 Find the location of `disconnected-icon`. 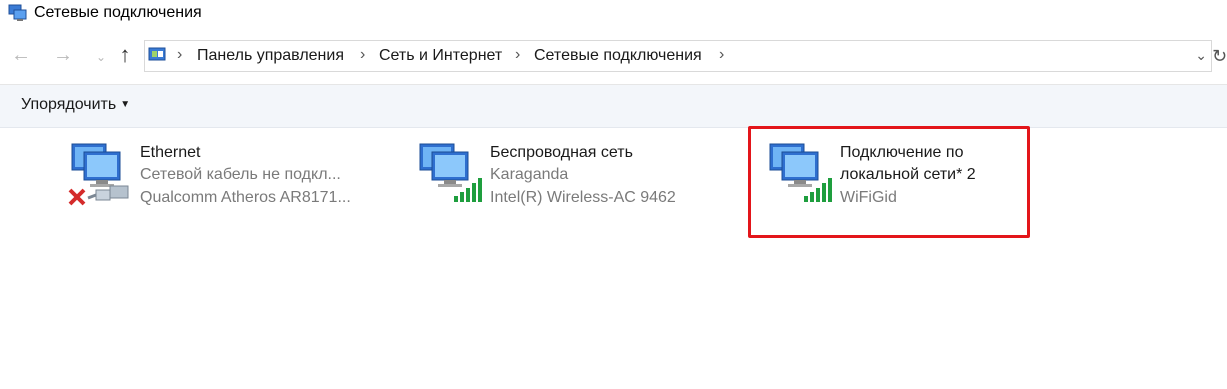

disconnected-icon is located at coordinates (77, 197).